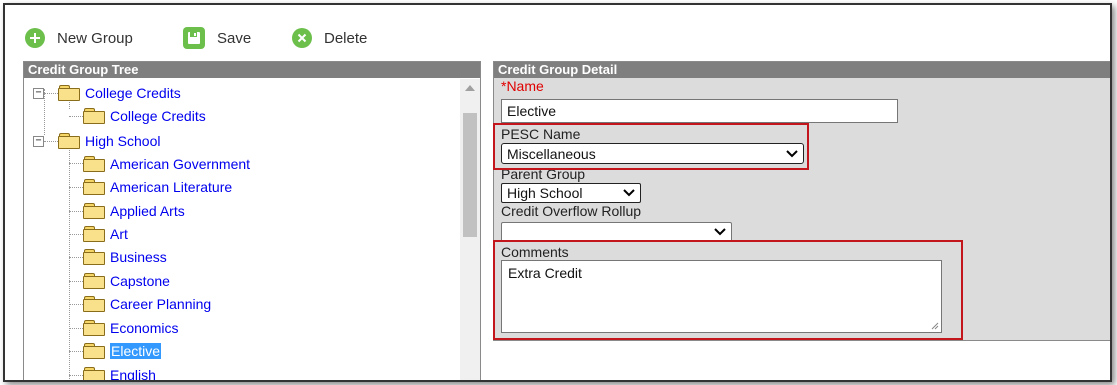  Describe the element at coordinates (35, 38) in the screenshot. I see `plus-icon` at that location.